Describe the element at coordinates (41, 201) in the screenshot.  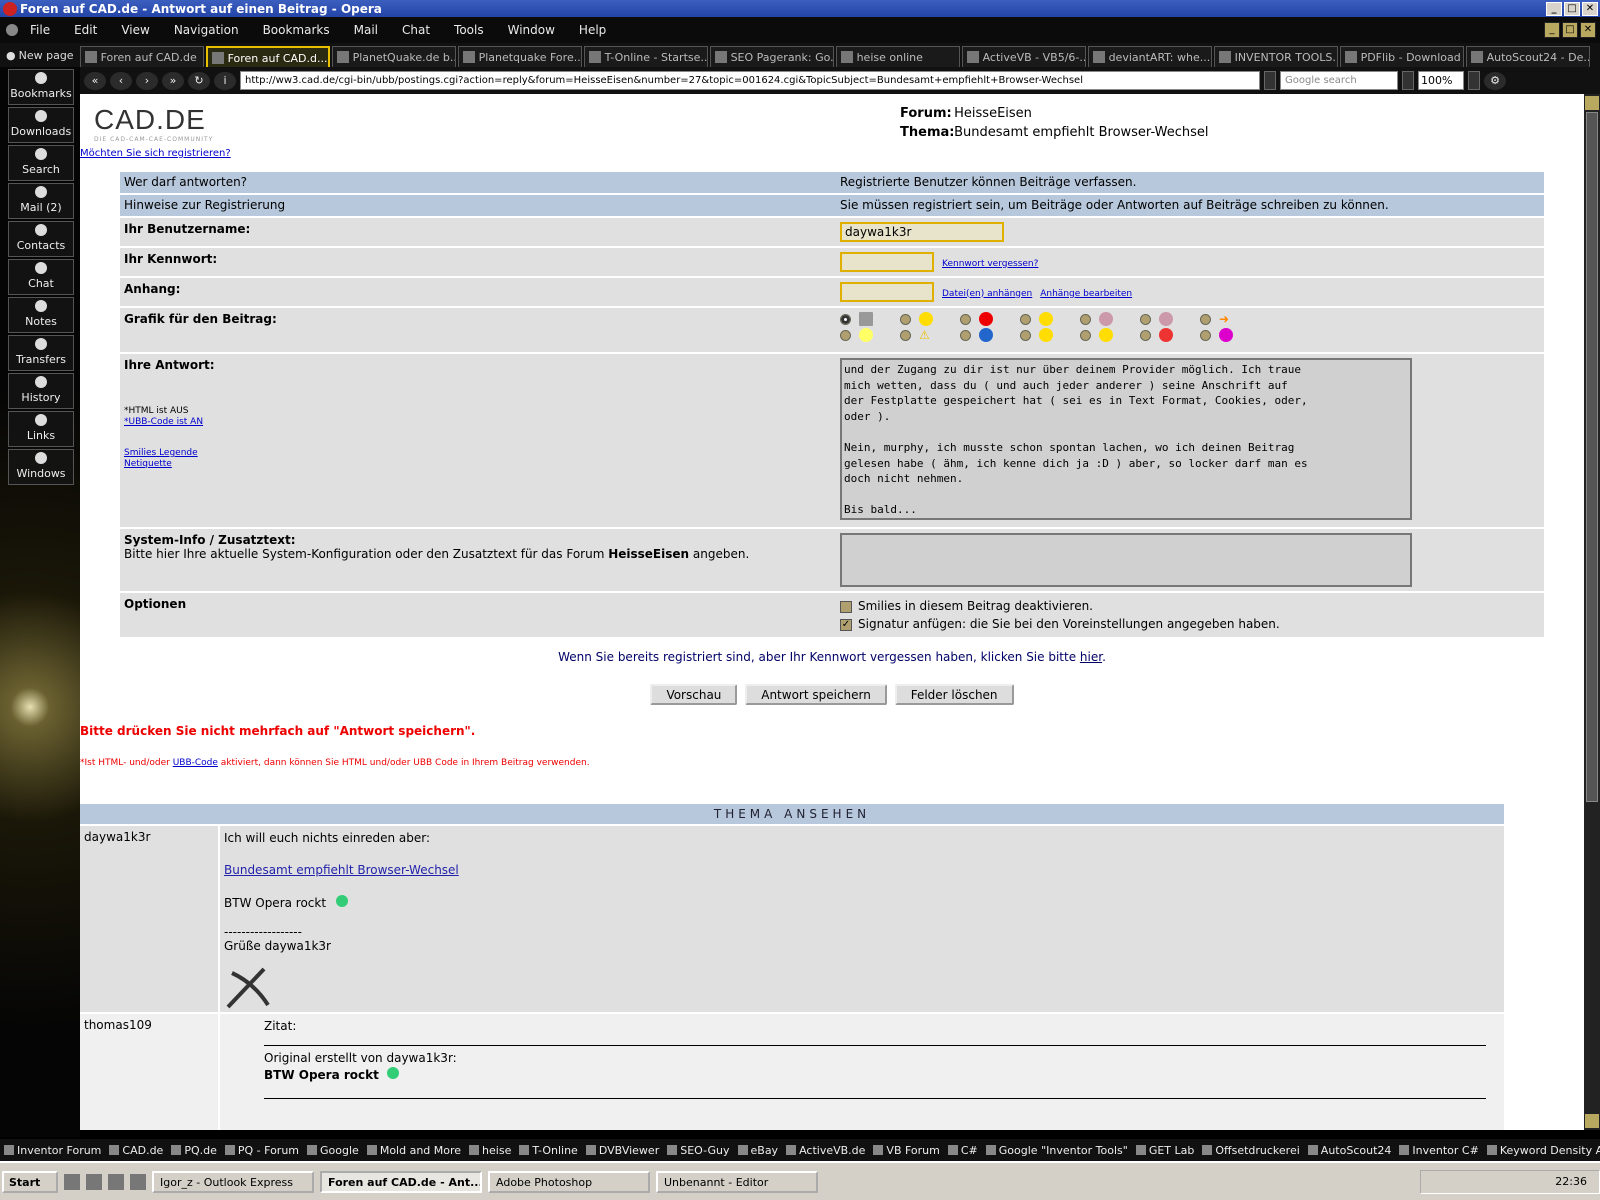
I see `panel-mail: Mail (2)` at that location.